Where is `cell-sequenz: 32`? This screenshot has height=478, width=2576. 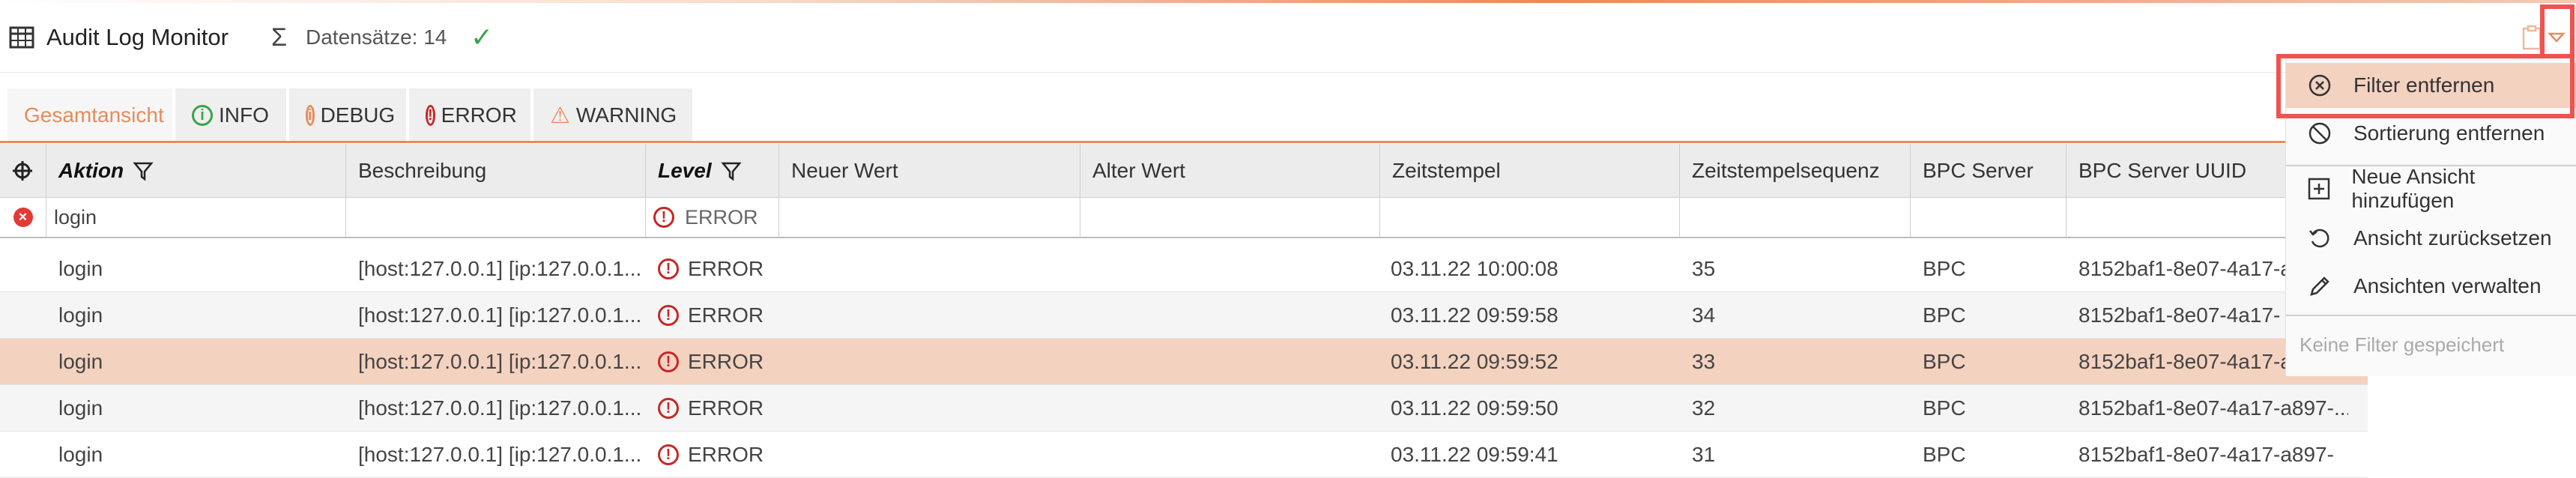
cell-sequenz: 32 is located at coordinates (1704, 408).